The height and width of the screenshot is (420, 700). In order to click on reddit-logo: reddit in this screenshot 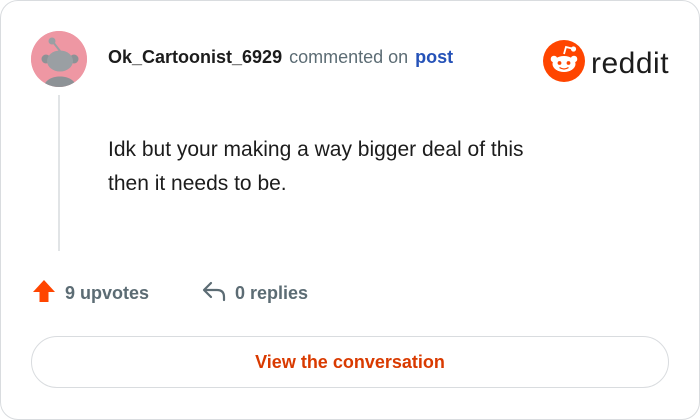, I will do `click(606, 63)`.